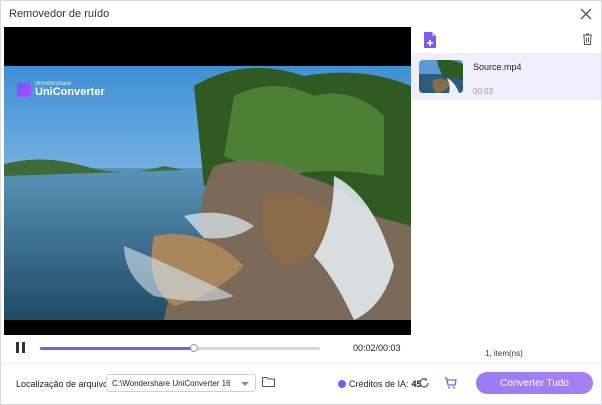 Image resolution: width=602 pixels, height=405 pixels. I want to click on uniconverter-logo-icon, so click(24, 89).